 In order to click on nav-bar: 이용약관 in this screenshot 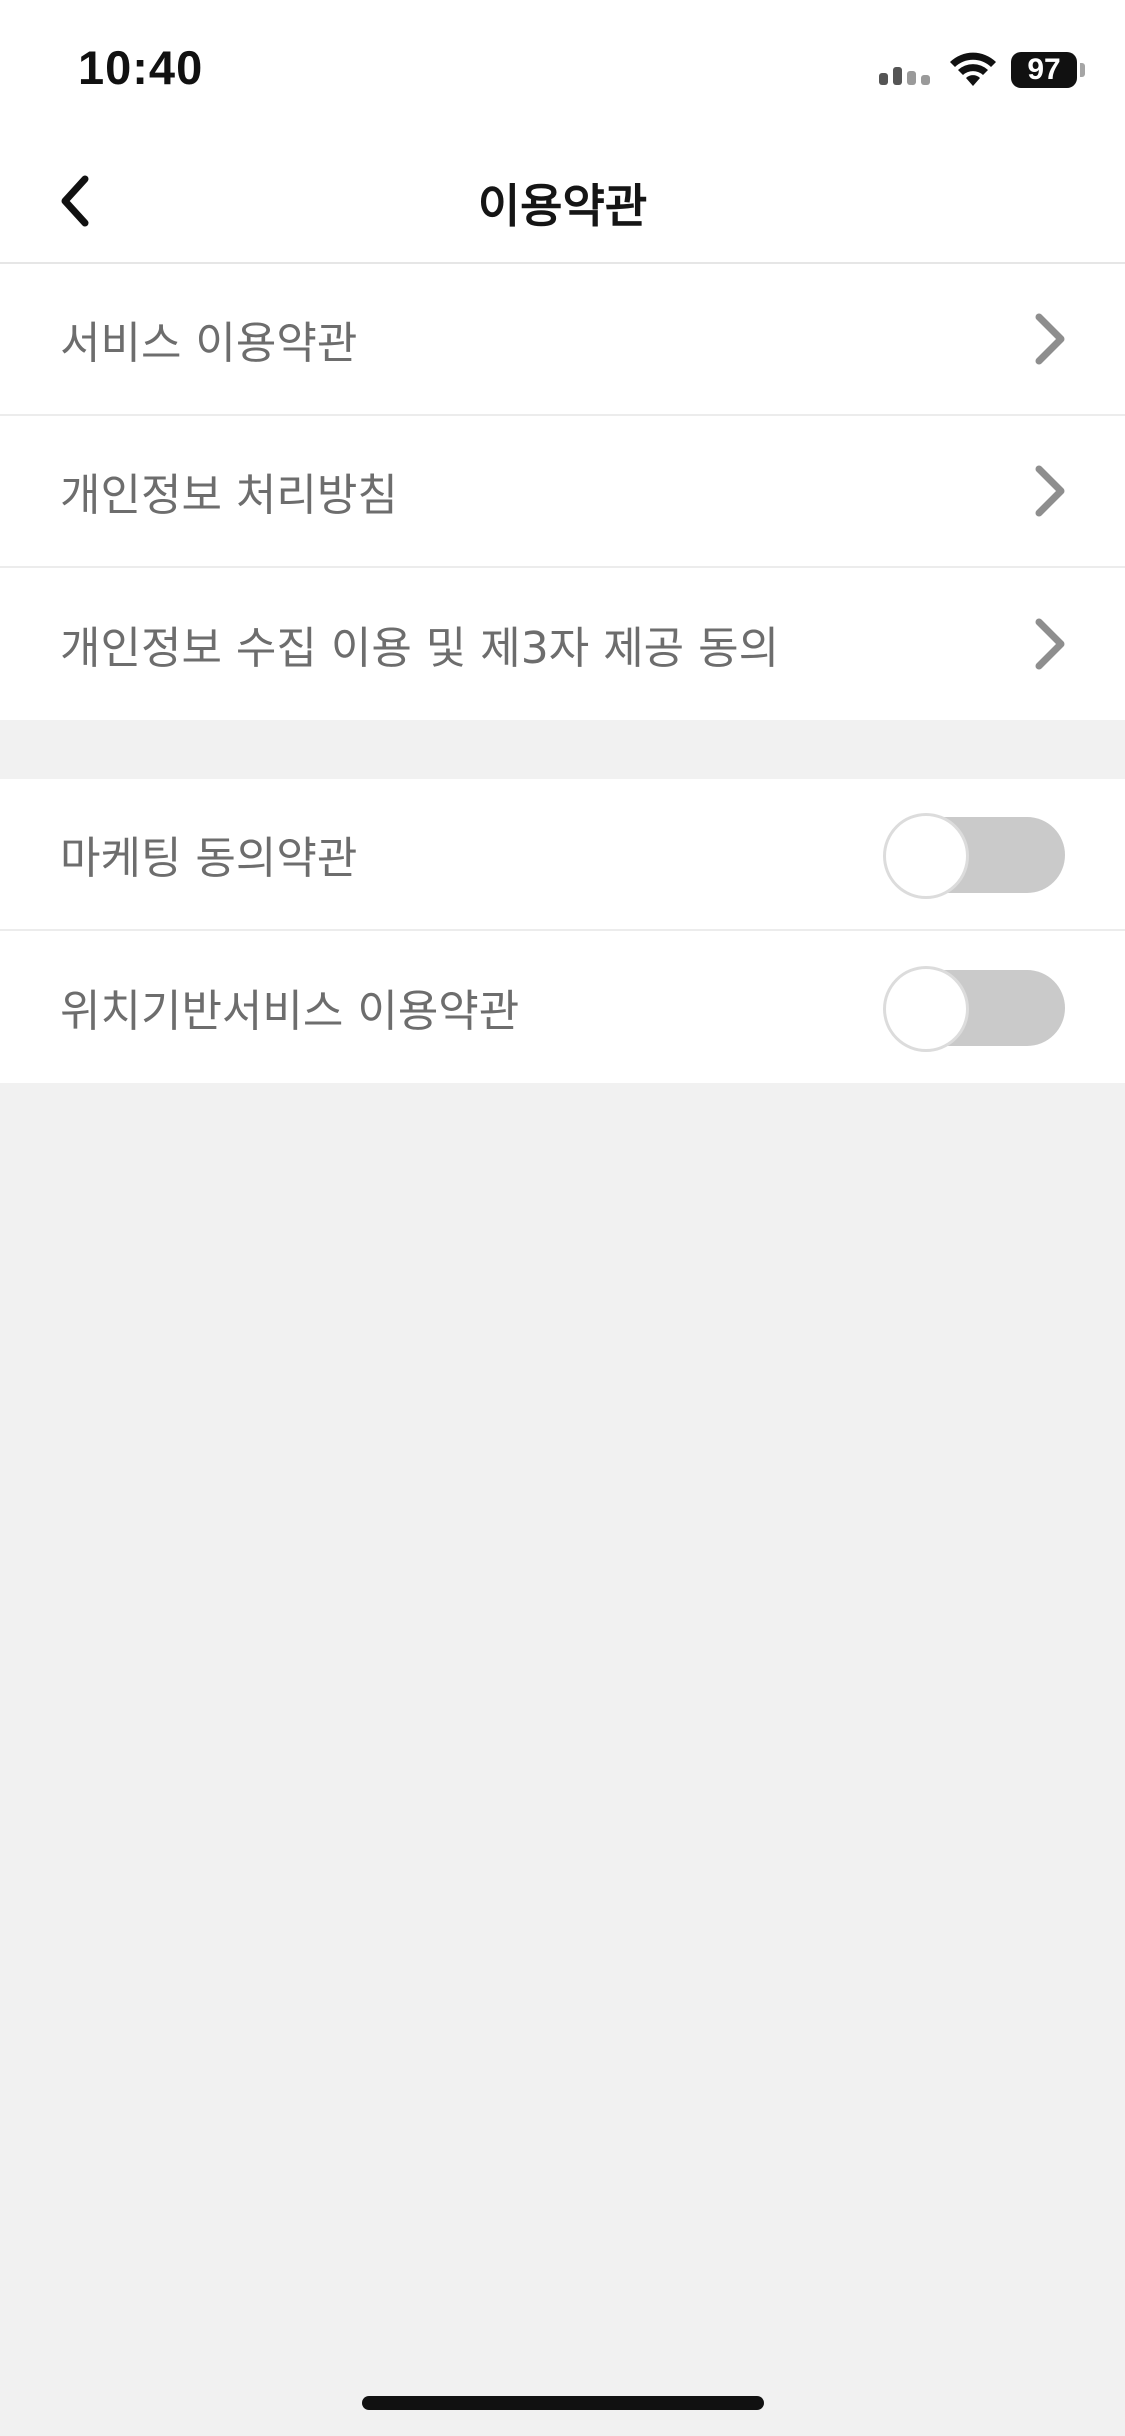, I will do `click(562, 202)`.